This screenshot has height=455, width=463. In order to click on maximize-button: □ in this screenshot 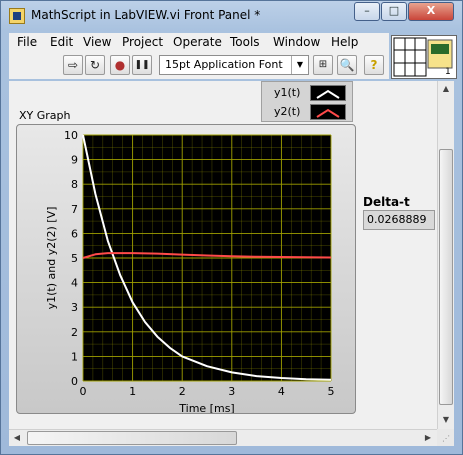, I will do `click(394, 11)`.